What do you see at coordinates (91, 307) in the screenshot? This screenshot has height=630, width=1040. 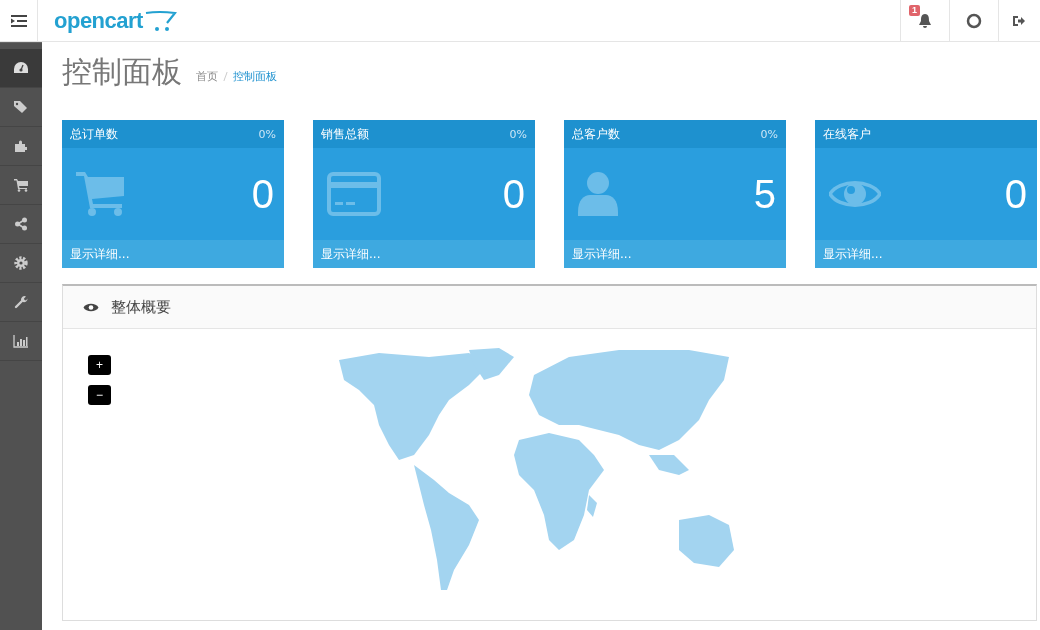 I see `eye-icon` at bounding box center [91, 307].